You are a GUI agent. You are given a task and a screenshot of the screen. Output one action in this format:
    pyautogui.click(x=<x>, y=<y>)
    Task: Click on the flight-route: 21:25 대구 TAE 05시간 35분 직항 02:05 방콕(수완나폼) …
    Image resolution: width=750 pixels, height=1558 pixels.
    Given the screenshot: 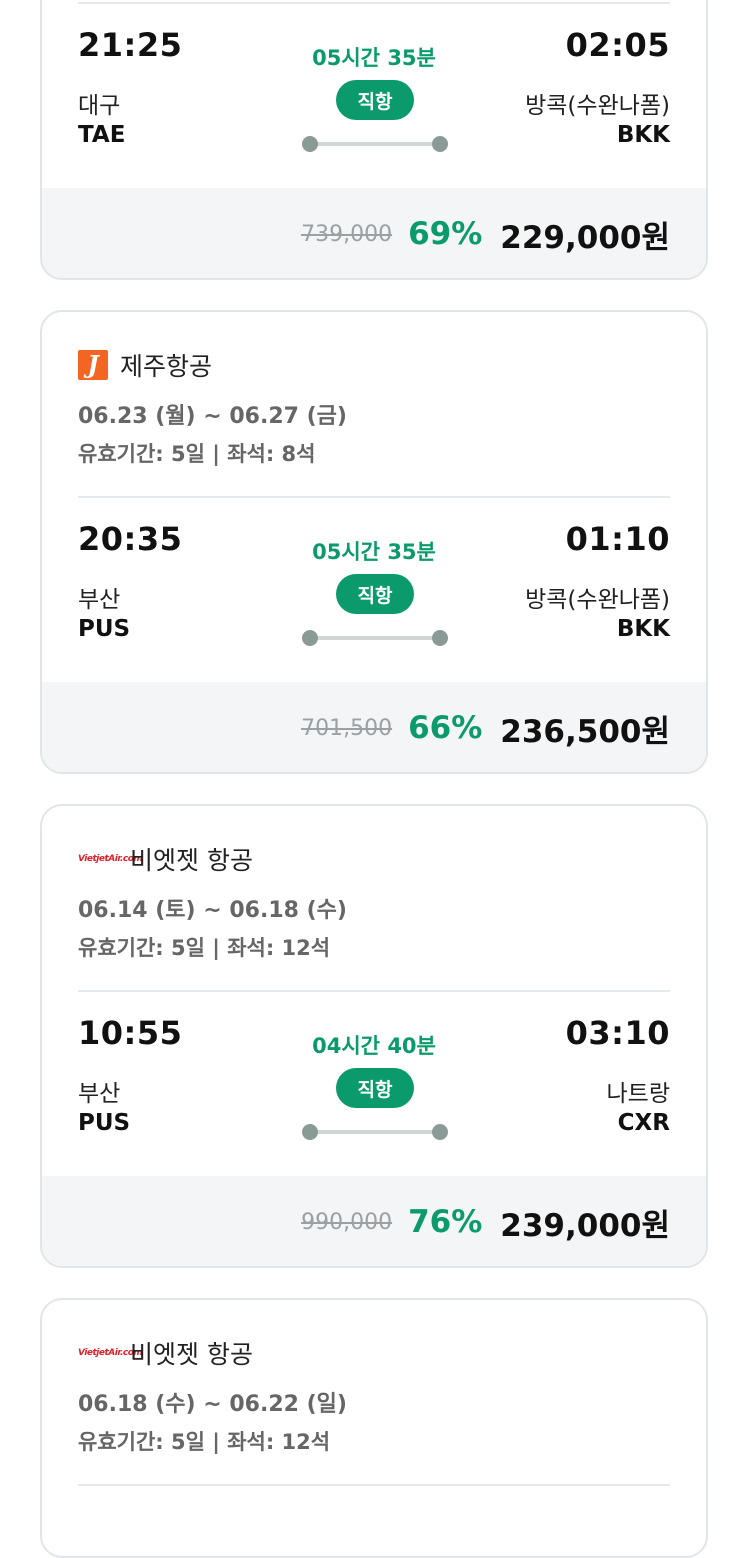 What is the action you would take?
    pyautogui.click(x=374, y=97)
    